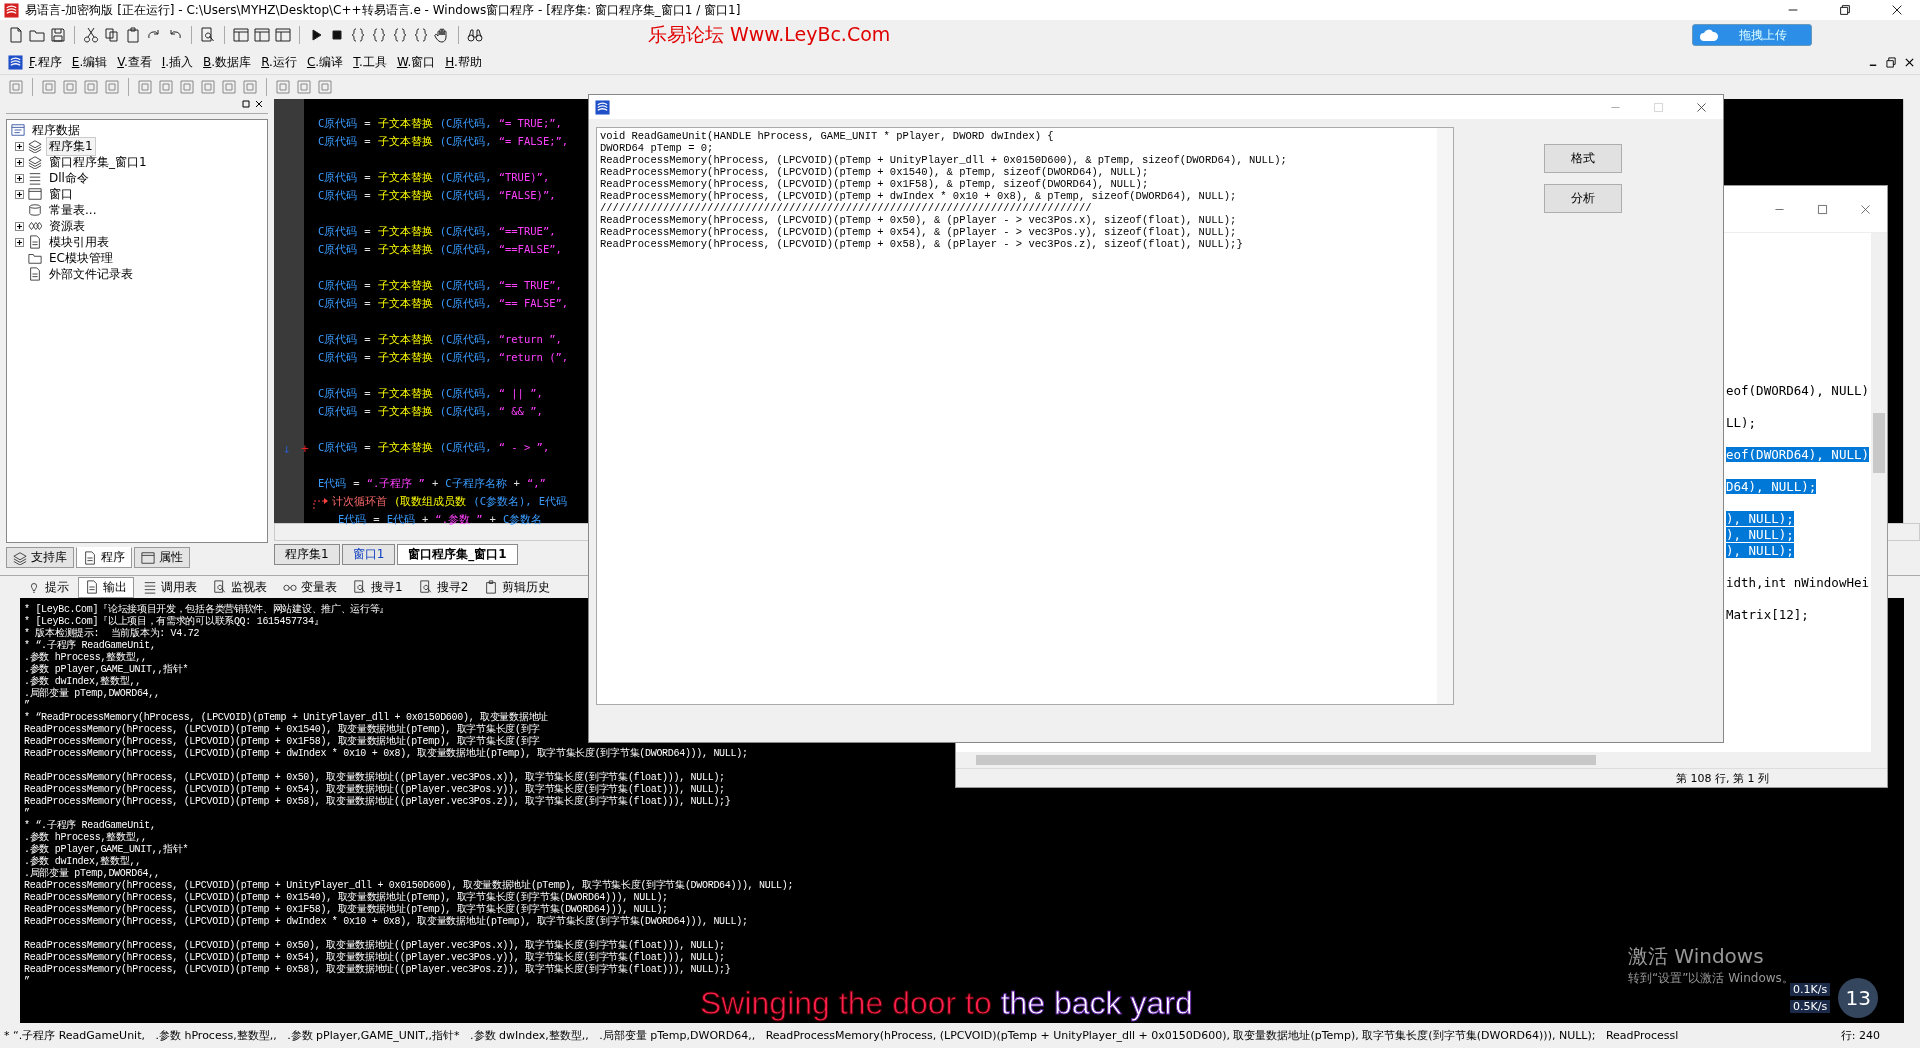 The width and height of the screenshot is (1920, 1048). Describe the element at coordinates (1767, 614) in the screenshot. I see `code-line: Matrix[12];` at that location.